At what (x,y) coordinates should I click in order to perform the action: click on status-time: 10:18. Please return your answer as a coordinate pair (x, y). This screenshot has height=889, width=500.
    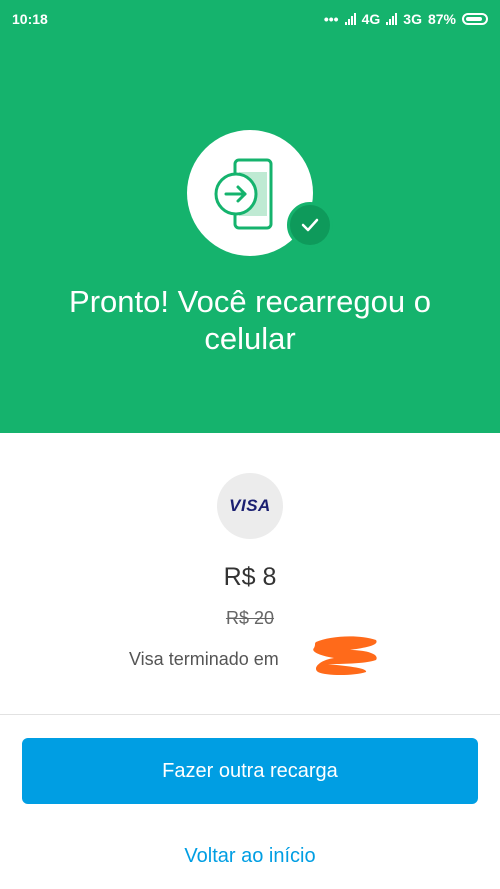
    Looking at the image, I should click on (30, 19).